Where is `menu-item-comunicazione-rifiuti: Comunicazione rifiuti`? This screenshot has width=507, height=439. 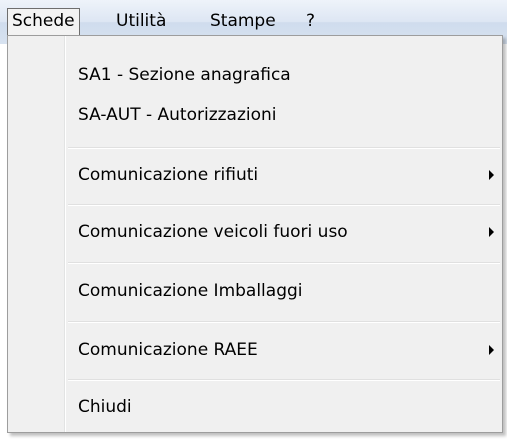
menu-item-comunicazione-rifiuti: Comunicazione rifiuti is located at coordinates (255, 175).